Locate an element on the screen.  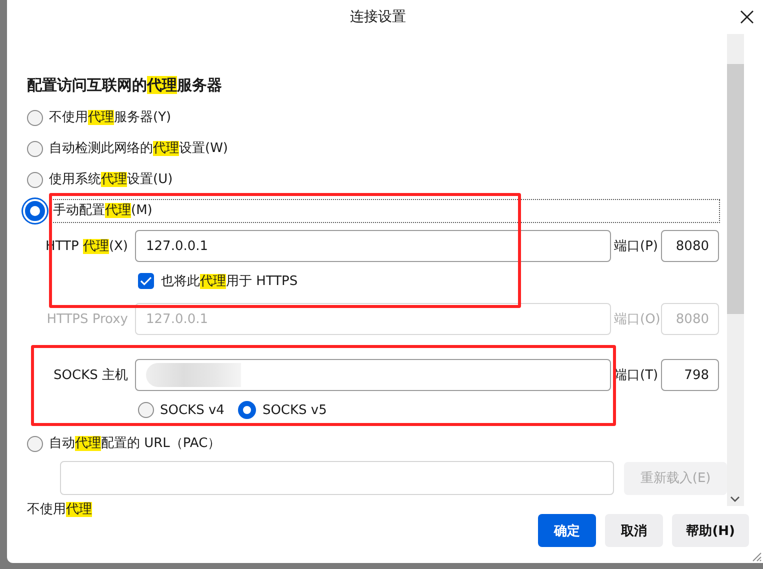
radio-label: SOCKS v4 is located at coordinates (192, 410).